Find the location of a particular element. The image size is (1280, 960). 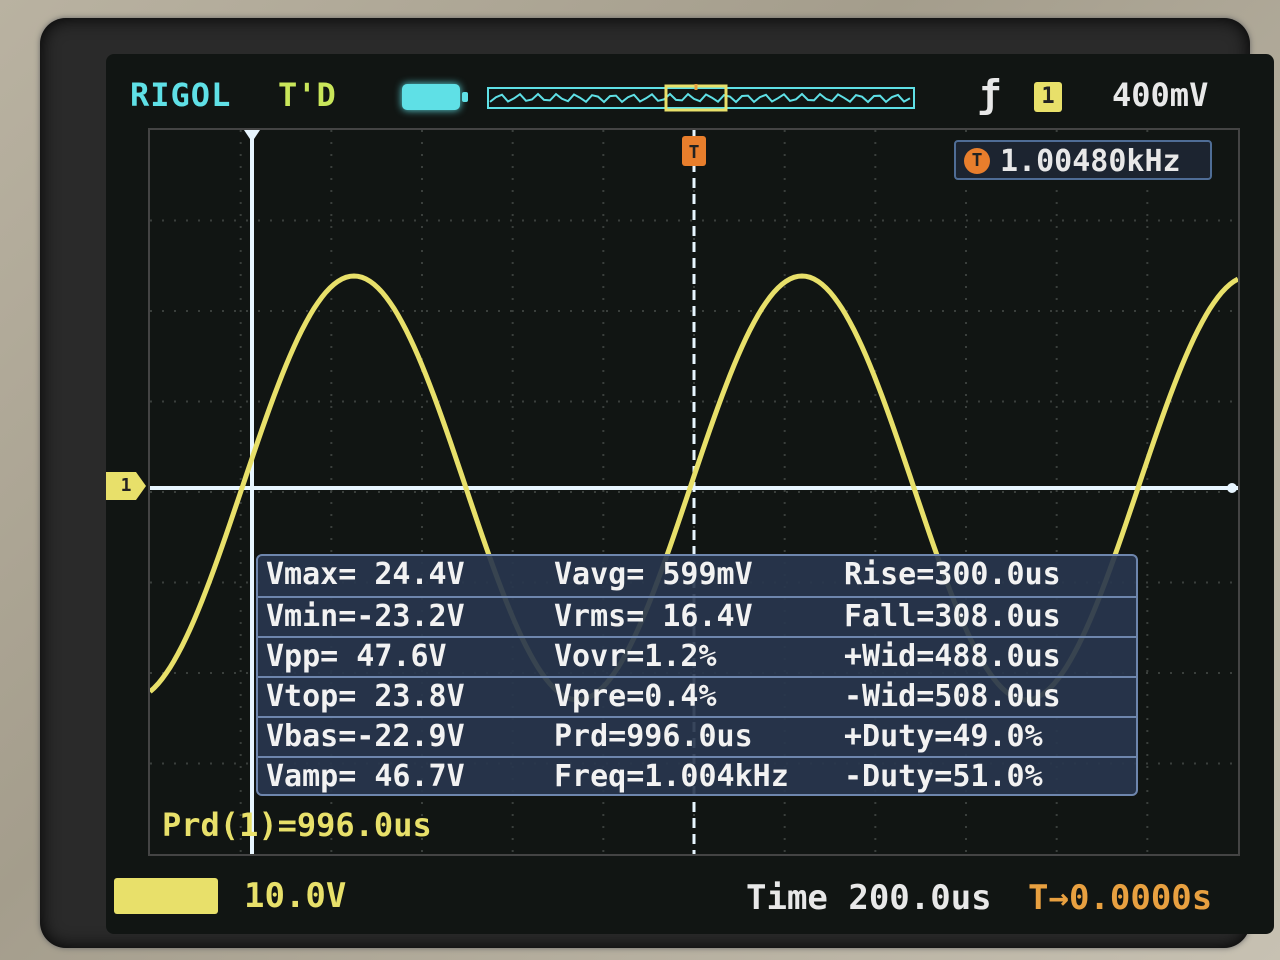

ground-line-end-marker is located at coordinates (1232, 488).